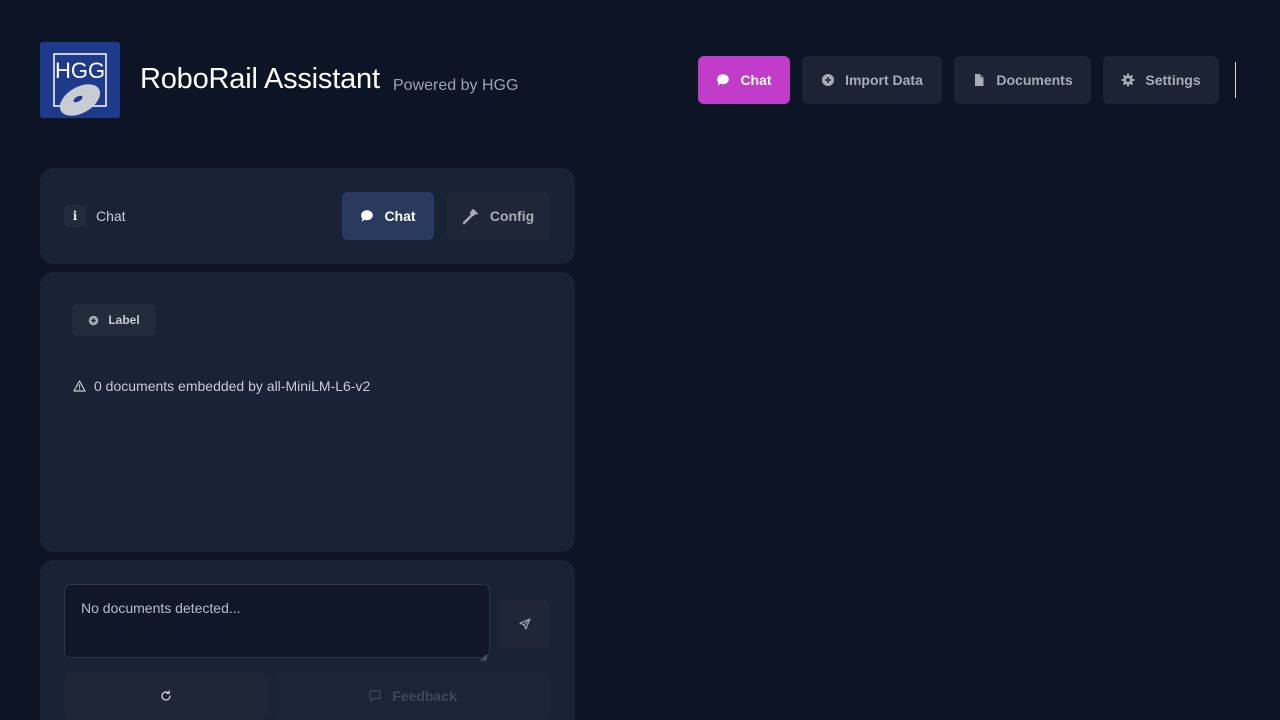  I want to click on tab-chat: Chat, so click(388, 216).